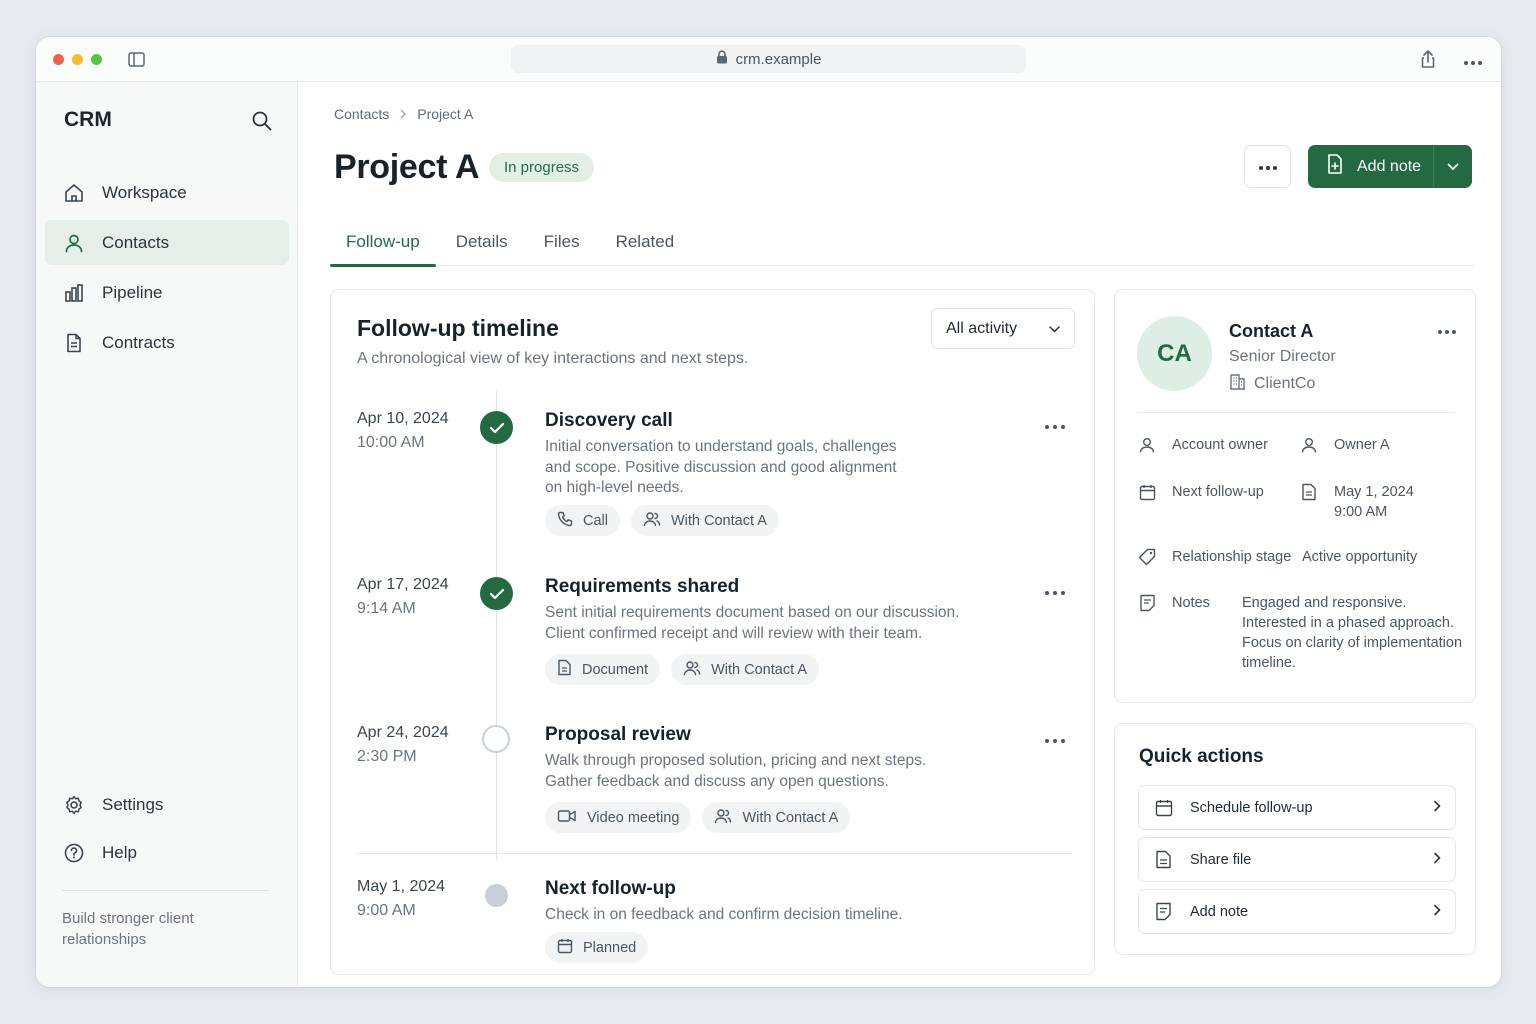 The width and height of the screenshot is (1536, 1024). Describe the element at coordinates (1232, 557) in the screenshot. I see `stage-label: Relationship stage` at that location.